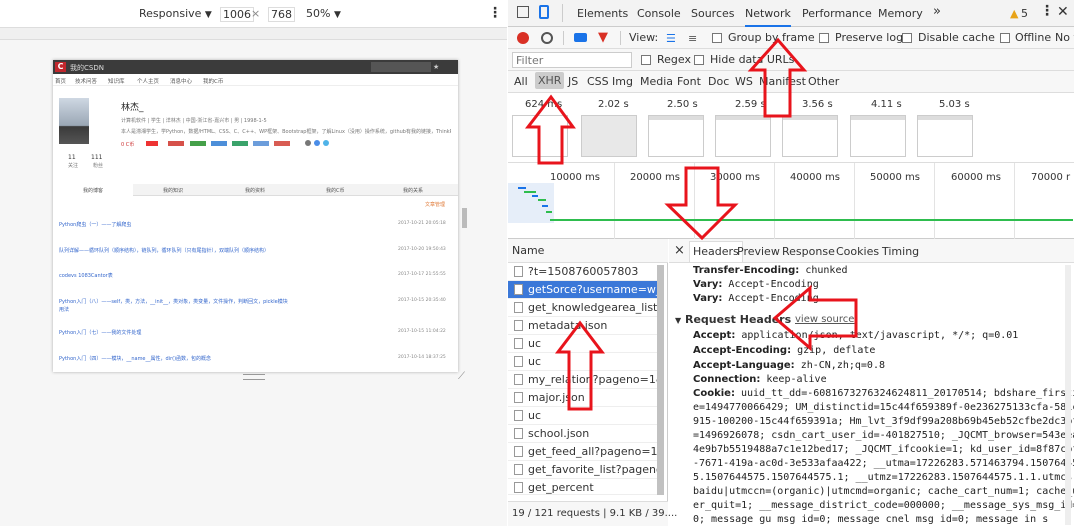  Describe the element at coordinates (777, 77) in the screenshot. I see `annotation-arrow-network` at that location.